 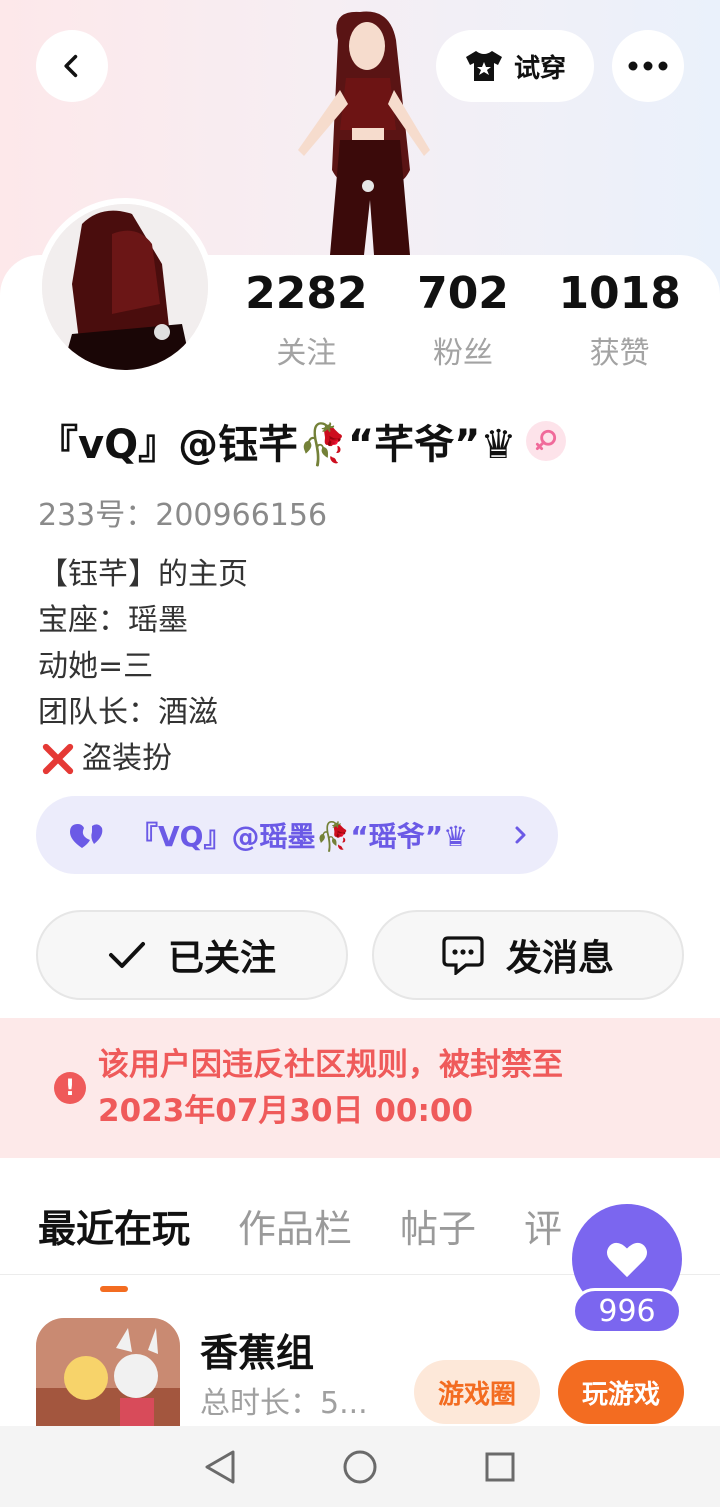 I want to click on ban-text: 该用户因违反社区规则，被封禁至 2023年07月30日 00:00, so click(x=330, y=1088).